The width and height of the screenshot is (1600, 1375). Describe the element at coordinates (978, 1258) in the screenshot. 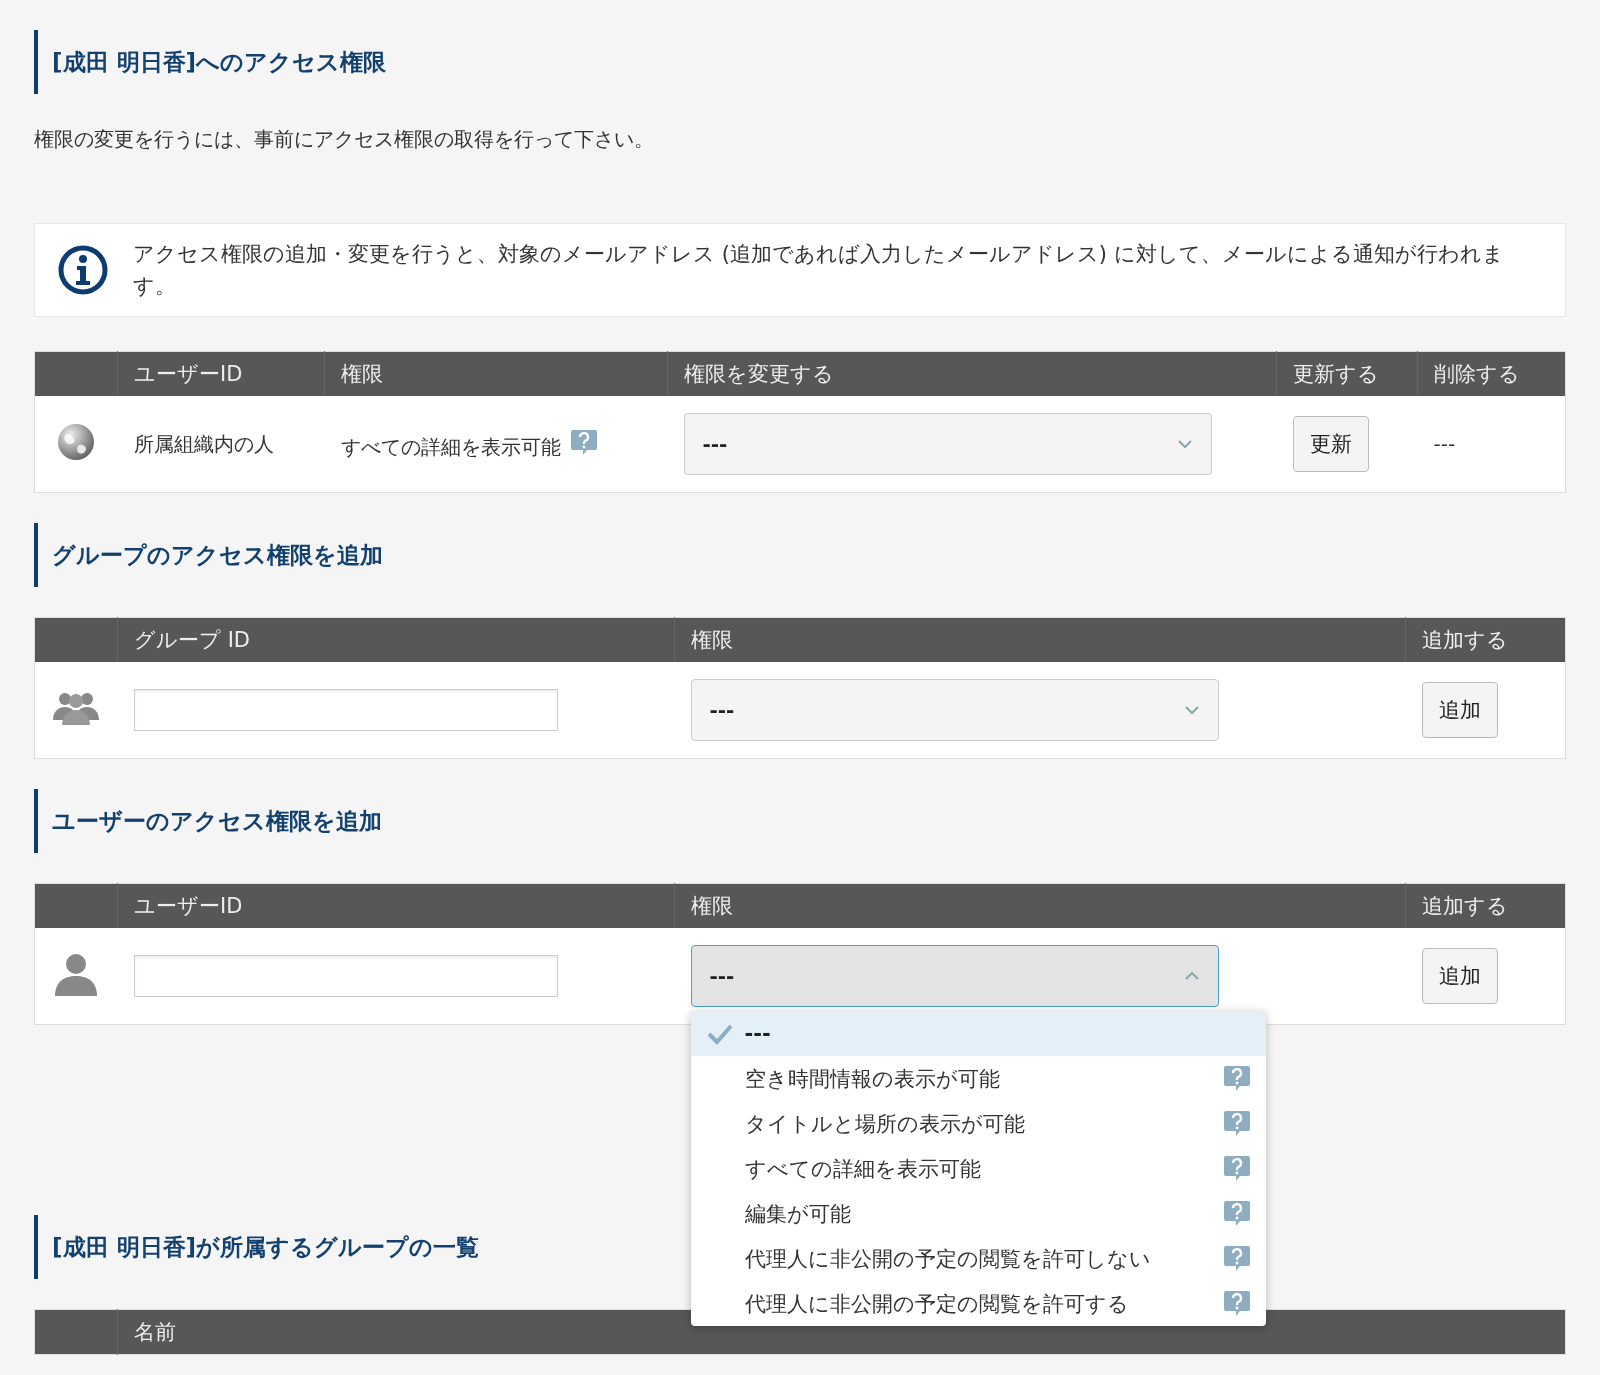

I see `dropdown-option: 代理人に非公開の予定の閲覧を許可しない` at that location.